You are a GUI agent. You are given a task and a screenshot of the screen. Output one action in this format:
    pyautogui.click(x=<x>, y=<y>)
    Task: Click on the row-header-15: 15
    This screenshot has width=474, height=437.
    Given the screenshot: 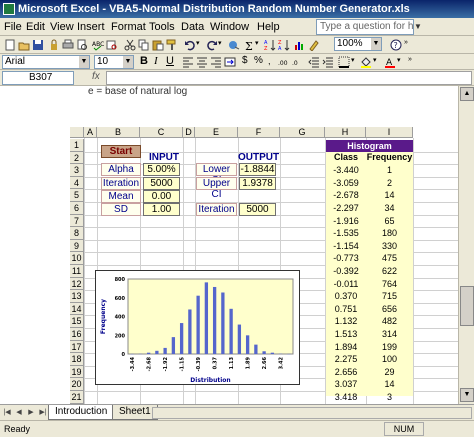 What is the action you would take?
    pyautogui.click(x=77, y=321)
    